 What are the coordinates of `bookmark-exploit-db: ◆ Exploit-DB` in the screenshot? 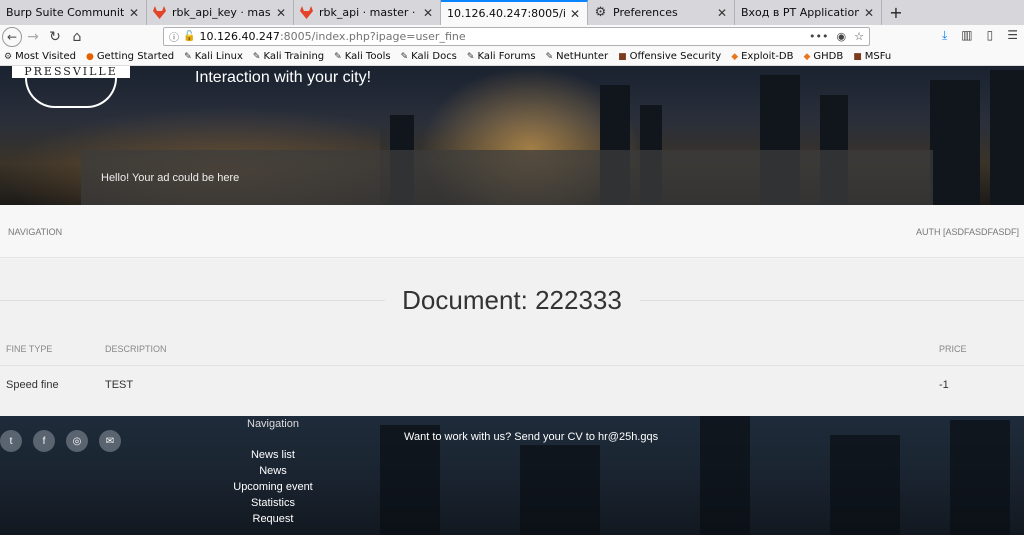 It's located at (762, 56).